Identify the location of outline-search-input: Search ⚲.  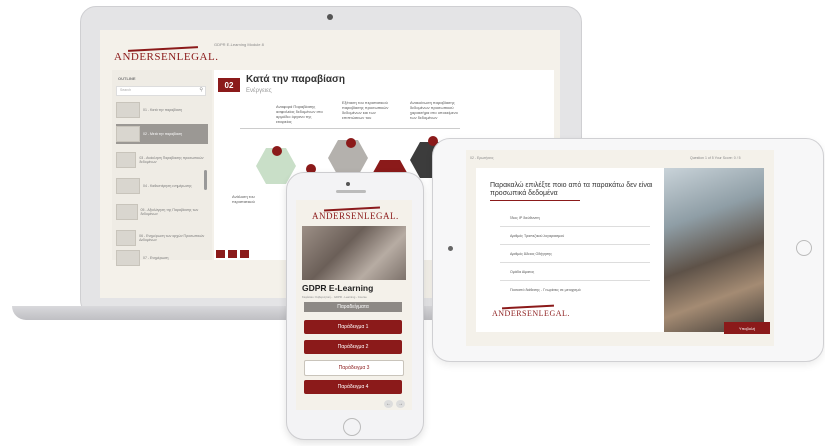
(161, 91).